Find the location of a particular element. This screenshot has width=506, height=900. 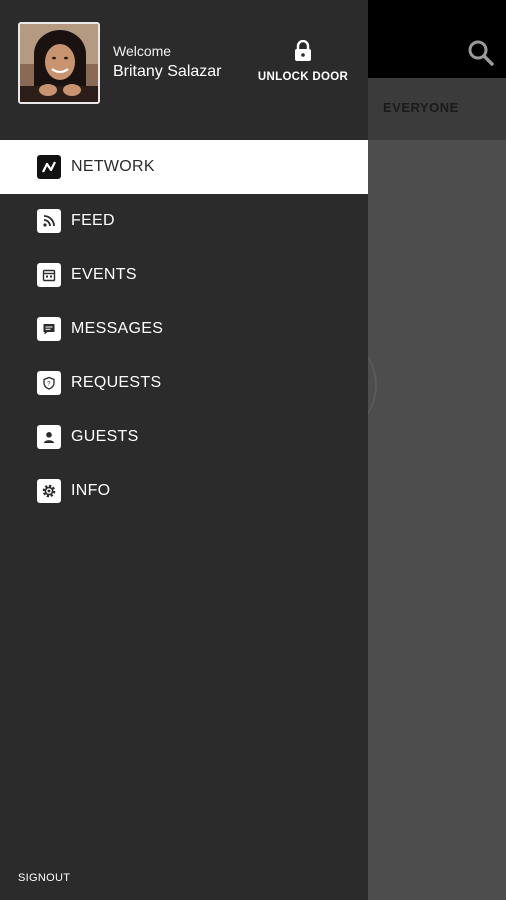

menu-item-messages: MESSAGES is located at coordinates (184, 329).